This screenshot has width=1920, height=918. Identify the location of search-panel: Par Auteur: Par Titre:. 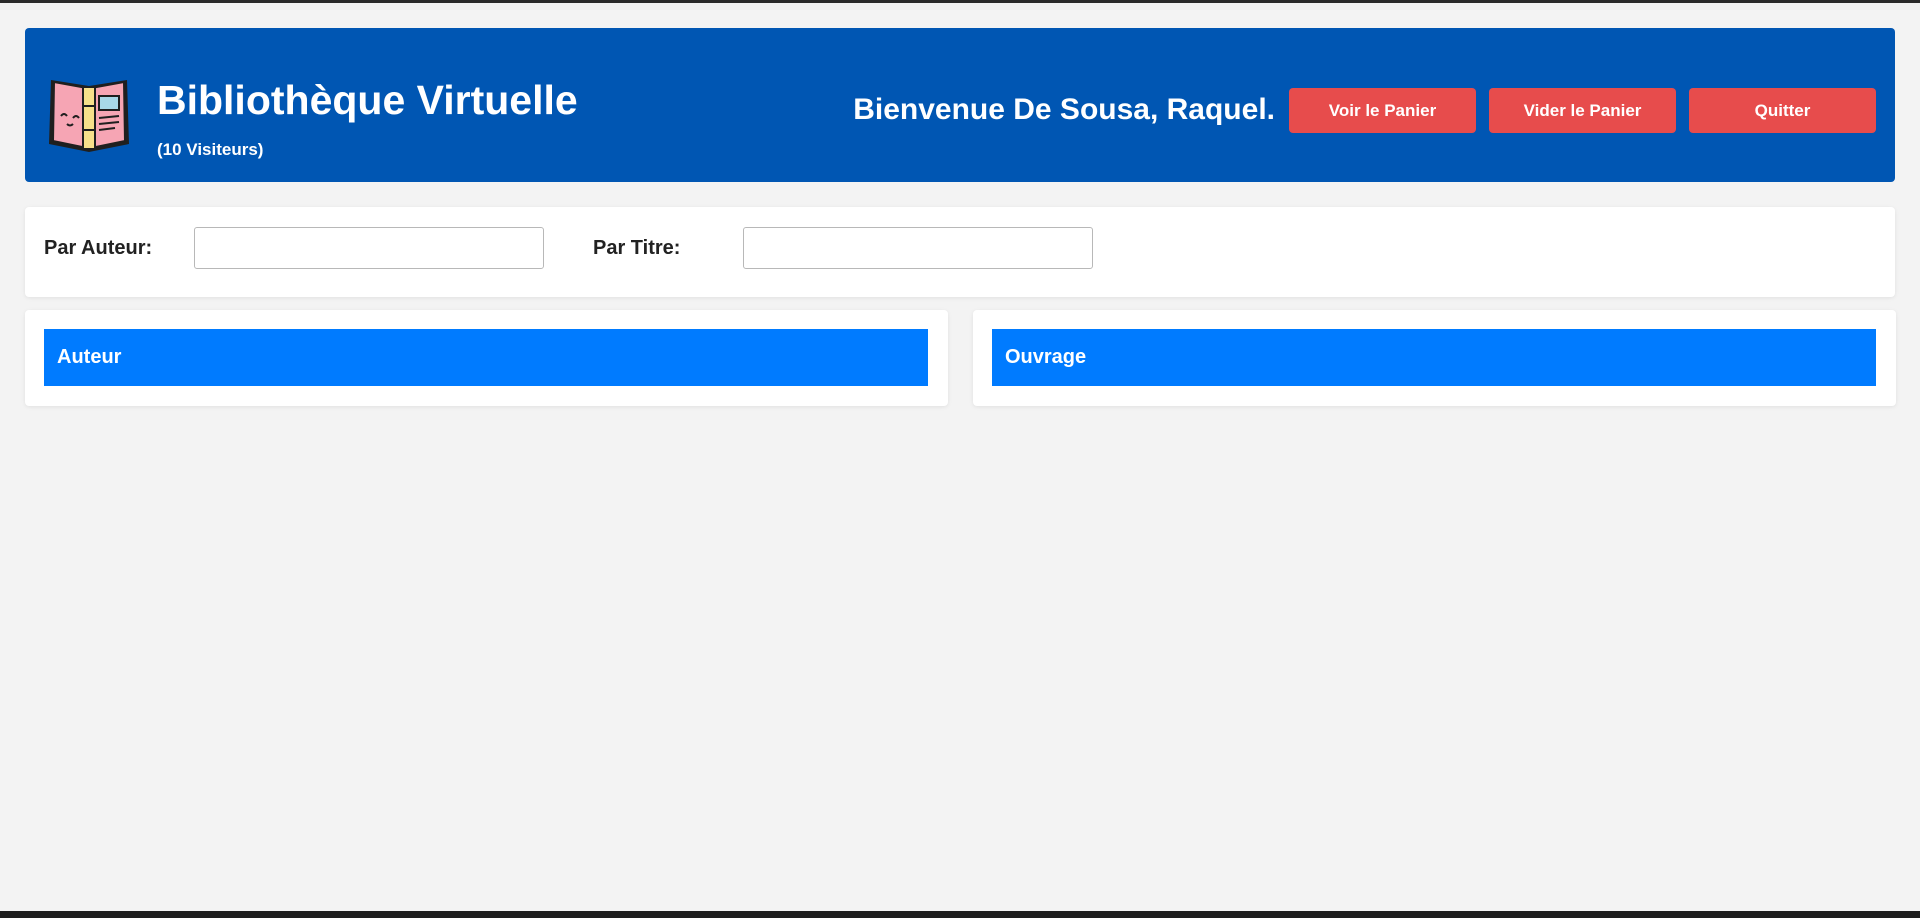
(960, 252).